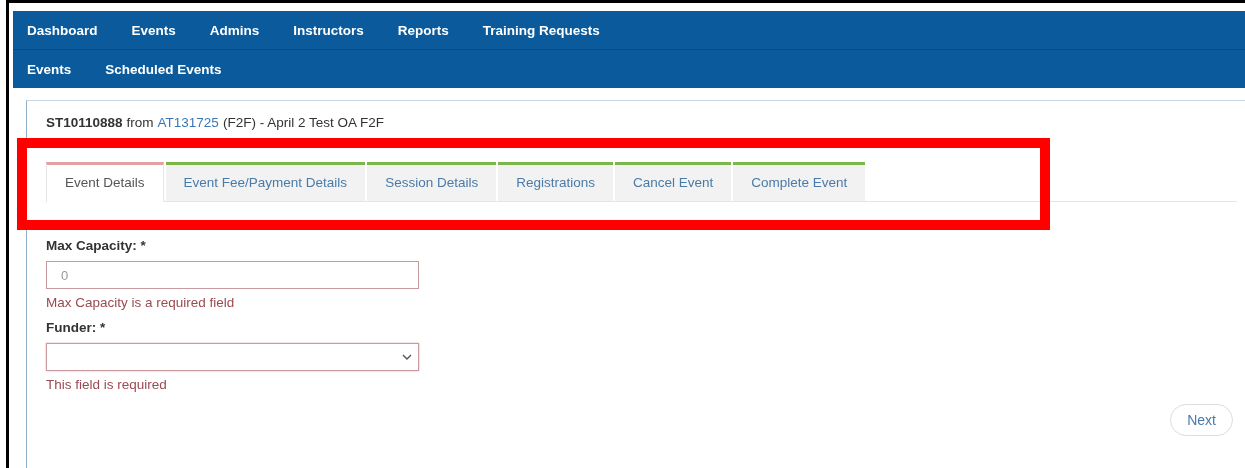 This screenshot has height=468, width=1245. Describe the element at coordinates (407, 357) in the screenshot. I see `caret-icon` at that location.